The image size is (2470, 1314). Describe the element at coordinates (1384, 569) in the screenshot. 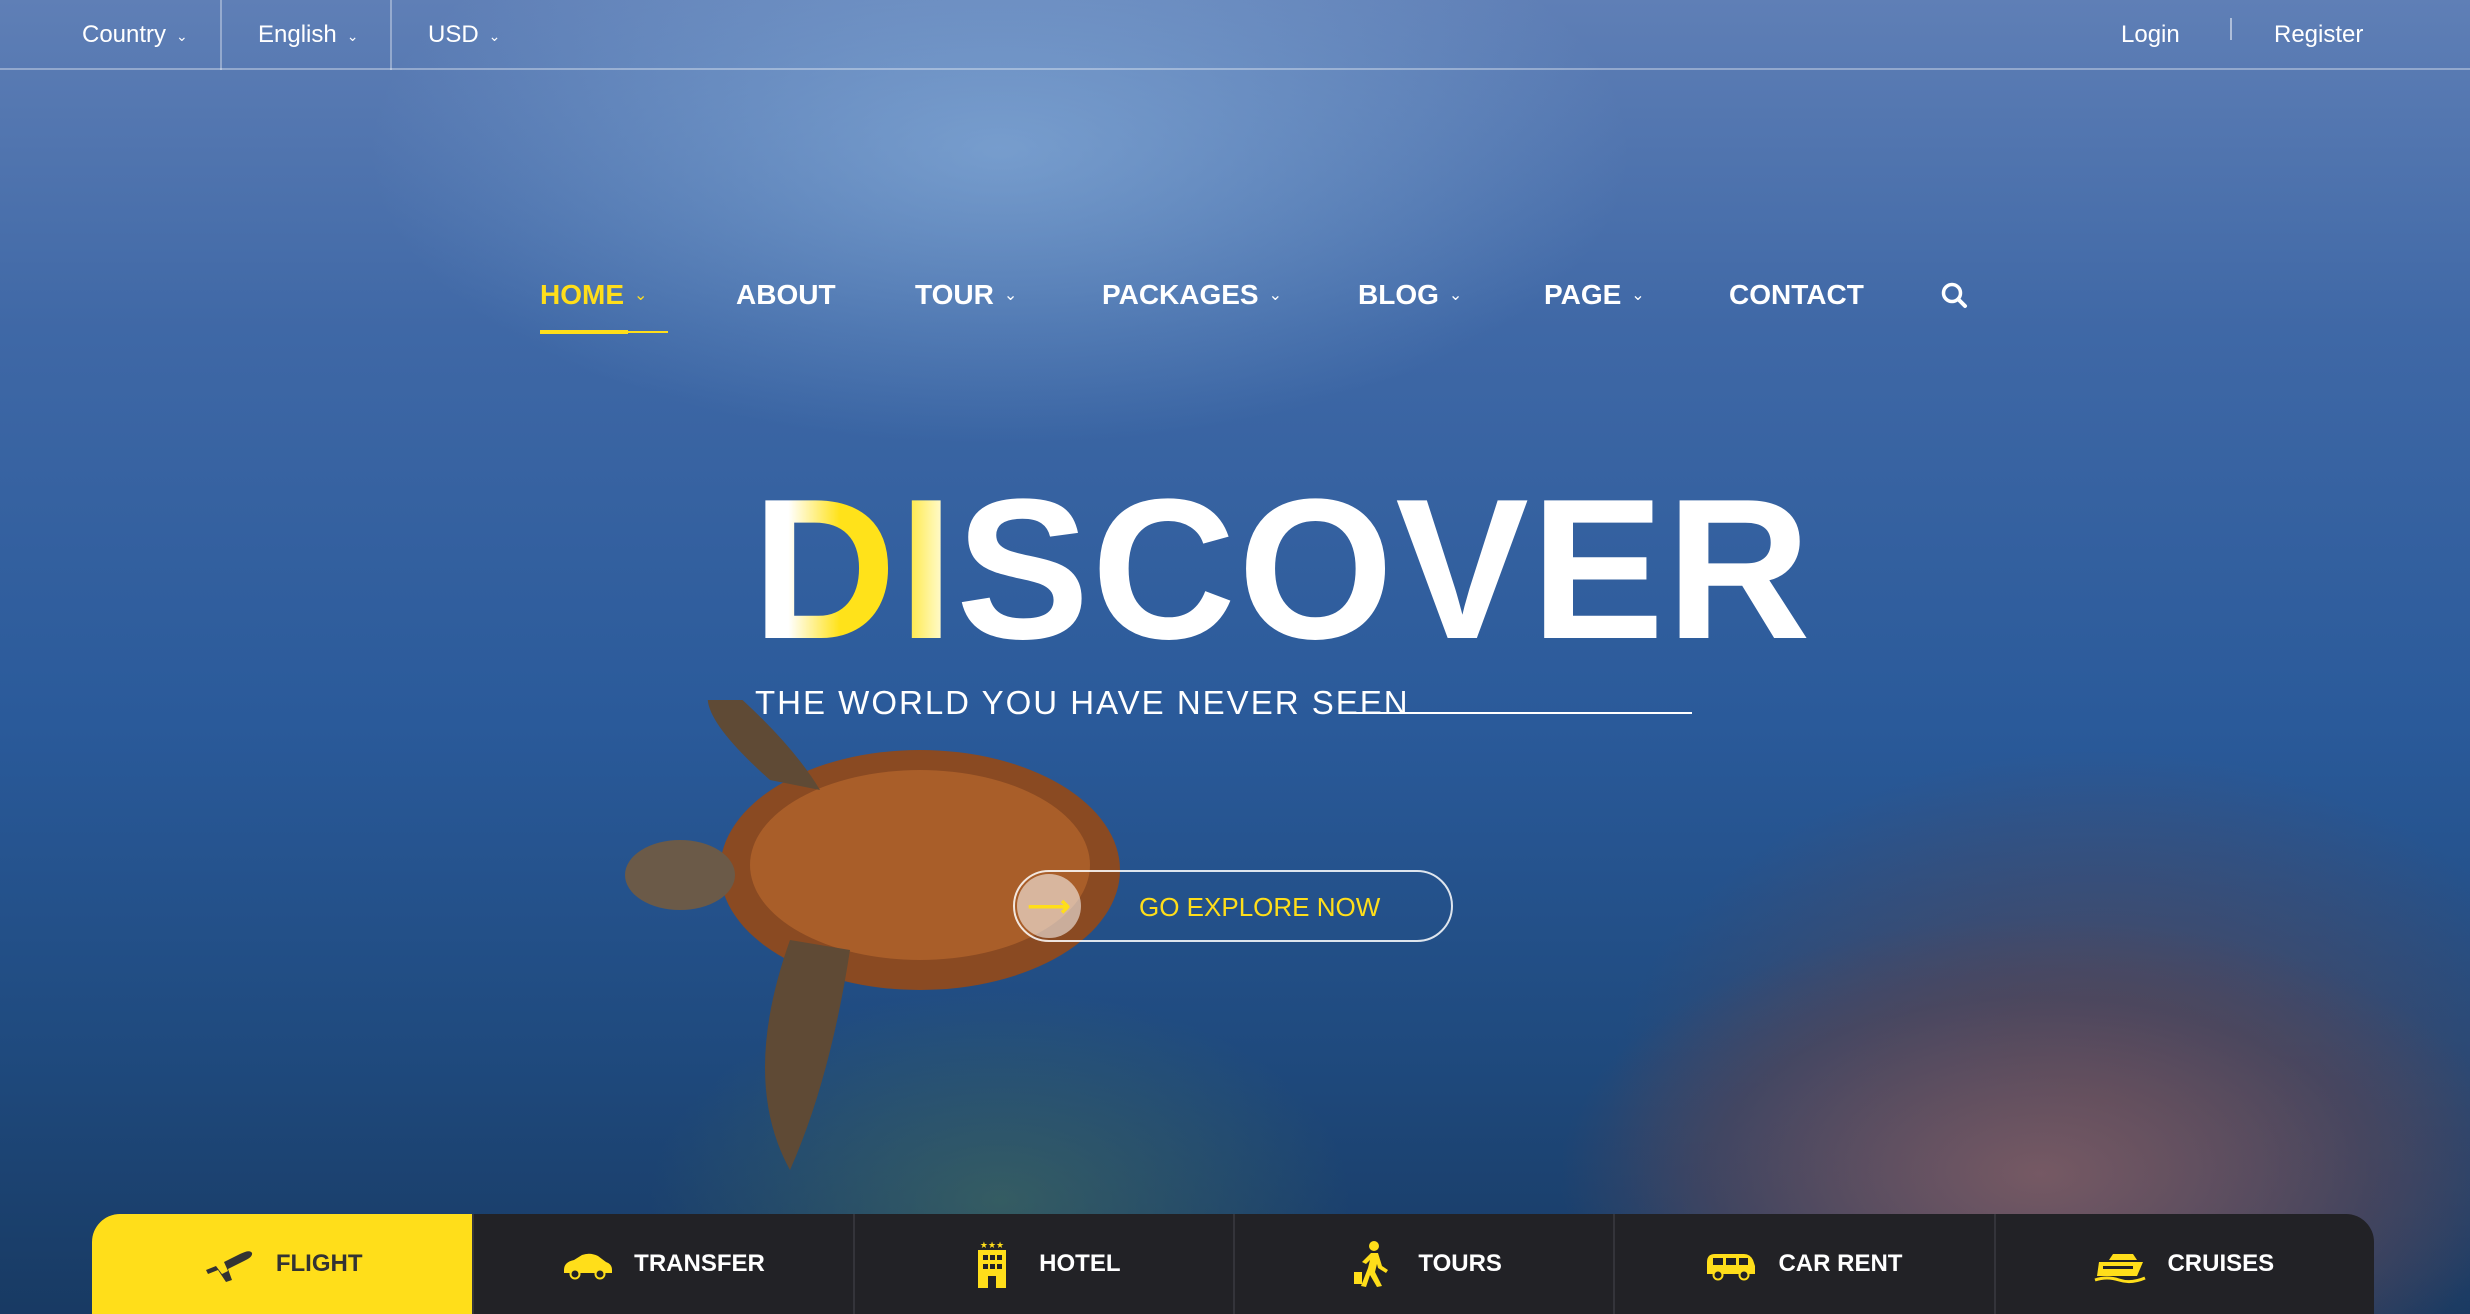

I see `hero-title-rest: SCOVER` at that location.